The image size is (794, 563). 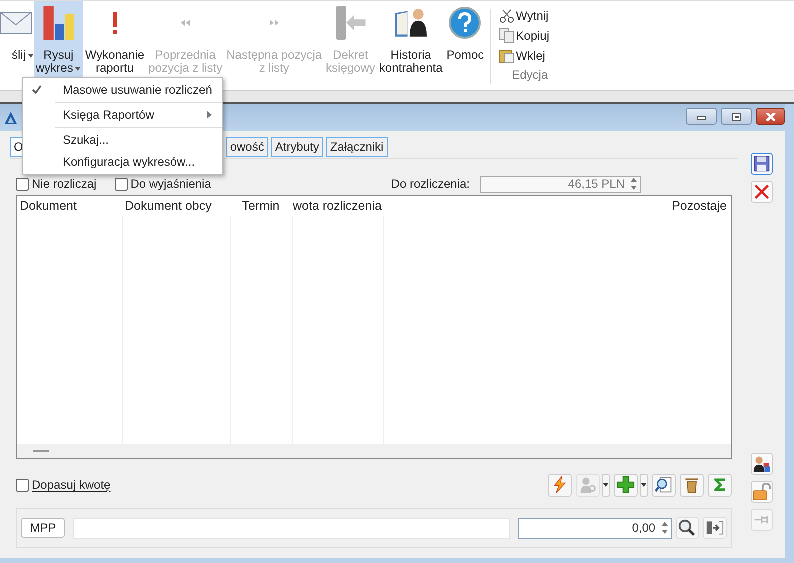 What do you see at coordinates (507, 56) in the screenshot?
I see `clipboard-icon` at bounding box center [507, 56].